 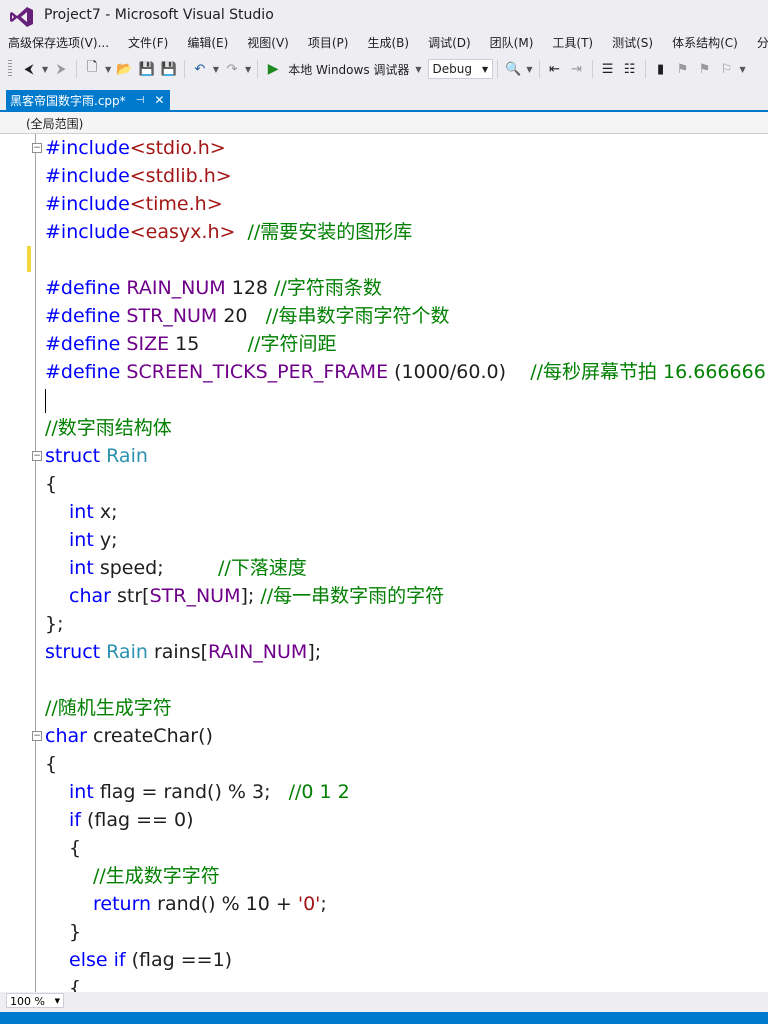 I want to click on type-name: Rain, so click(x=124, y=456).